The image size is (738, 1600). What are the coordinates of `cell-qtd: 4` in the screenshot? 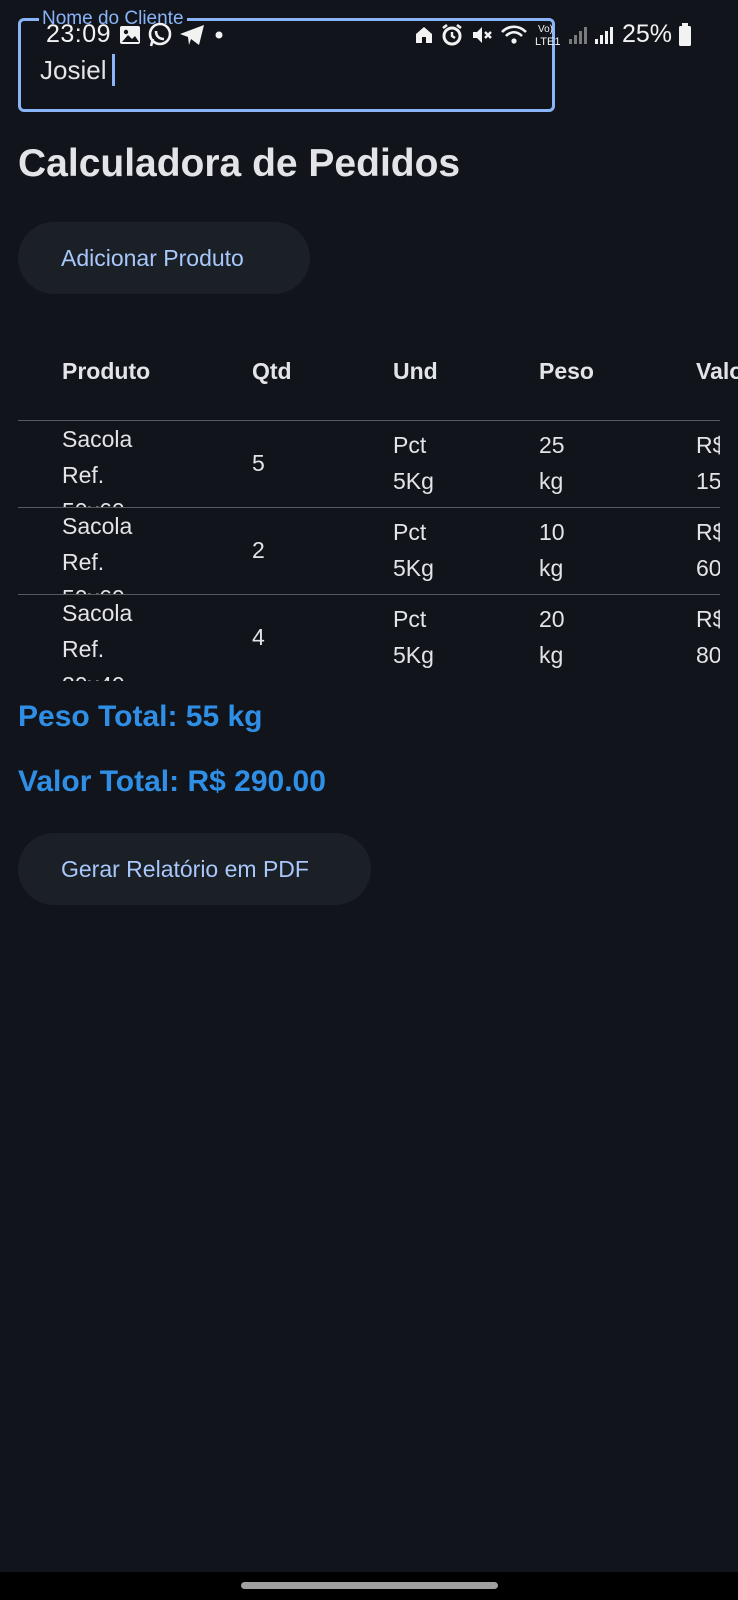 It's located at (258, 637).